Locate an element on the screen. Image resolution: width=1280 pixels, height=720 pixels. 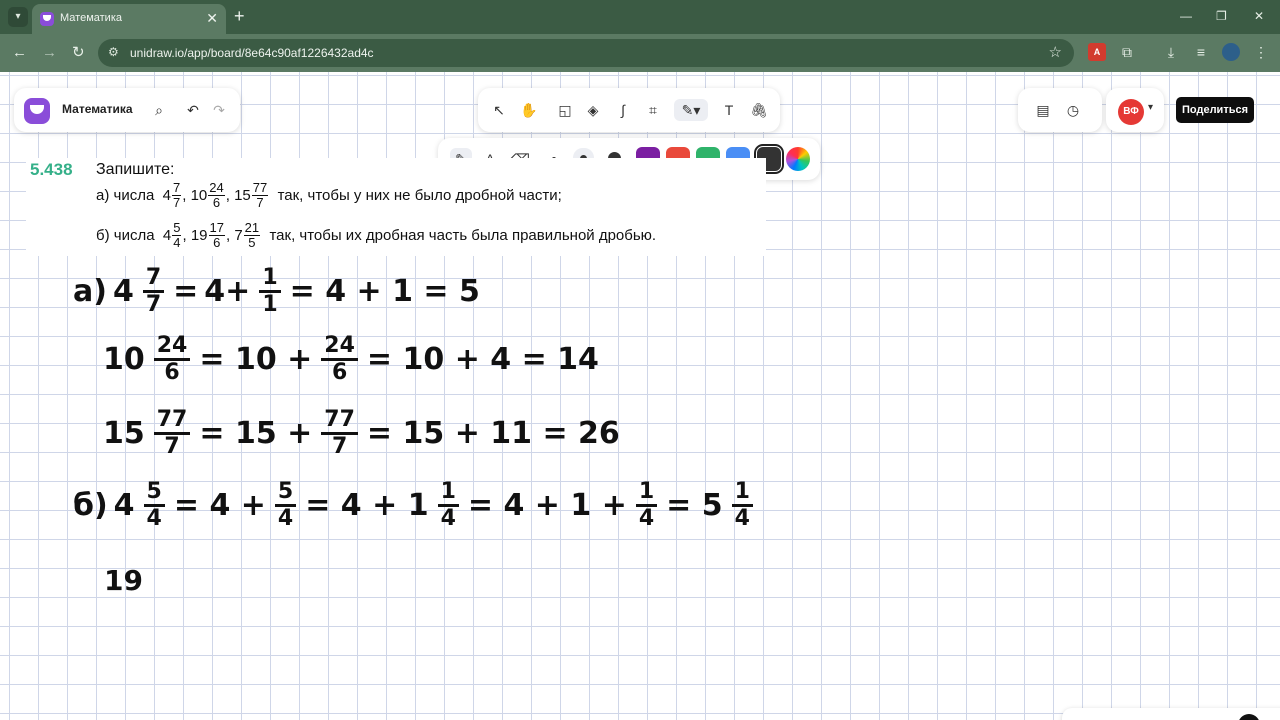
frame-icon: ⌗ is located at coordinates (653, 110).